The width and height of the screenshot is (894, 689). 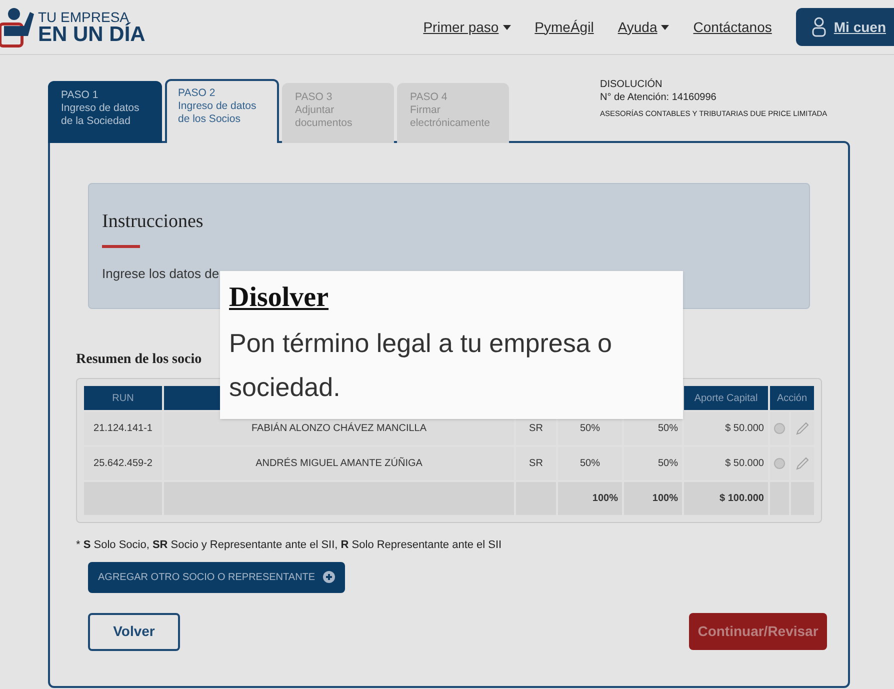 What do you see at coordinates (92, 34) in the screenshot?
I see `logo-text: EN UN DÍA` at bounding box center [92, 34].